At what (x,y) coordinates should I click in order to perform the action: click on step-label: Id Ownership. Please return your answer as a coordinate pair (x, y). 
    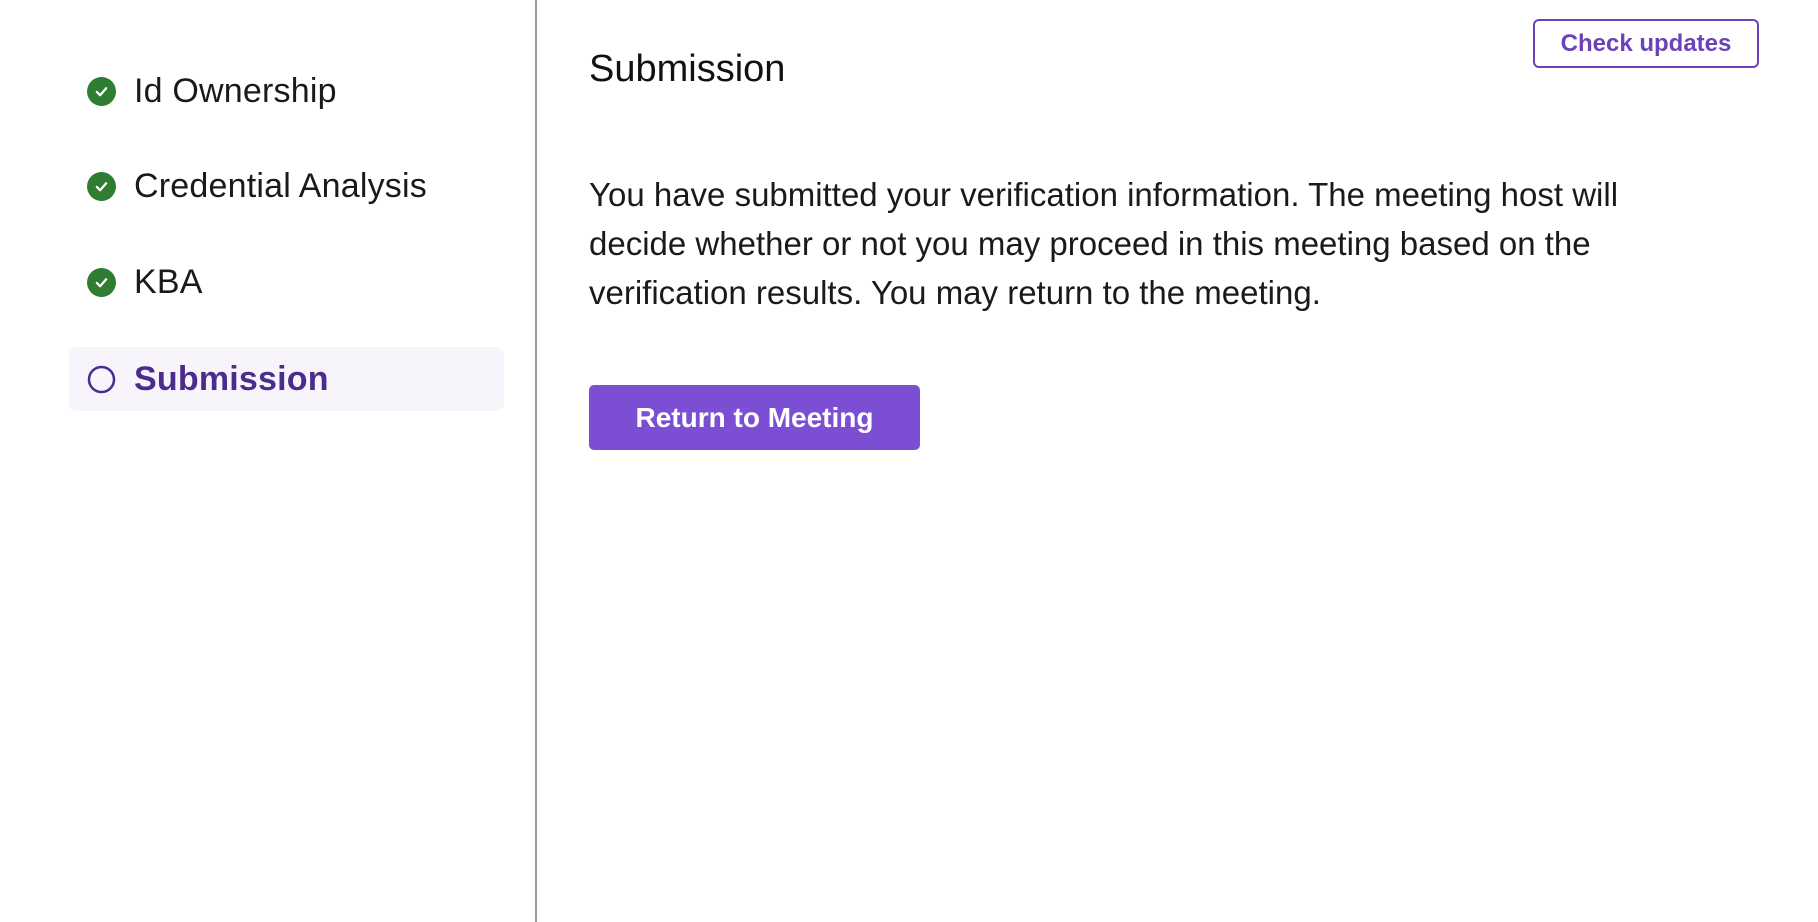
    Looking at the image, I should click on (235, 90).